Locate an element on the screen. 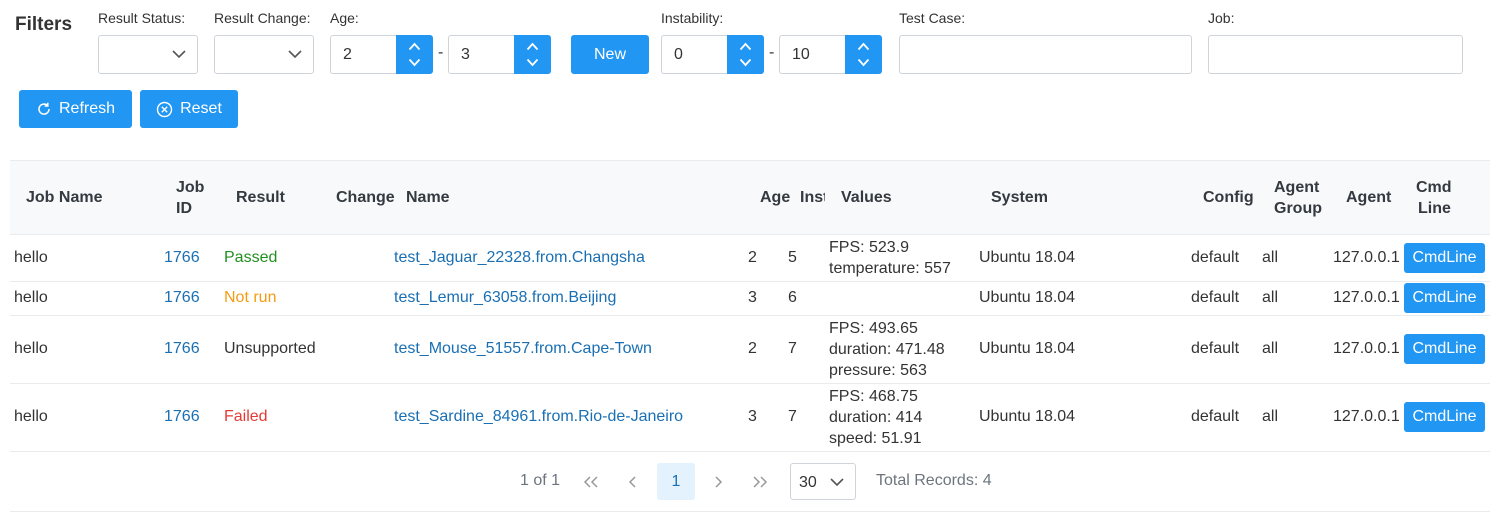 This screenshot has width=1500, height=520. col-values: Values is located at coordinates (866, 197).